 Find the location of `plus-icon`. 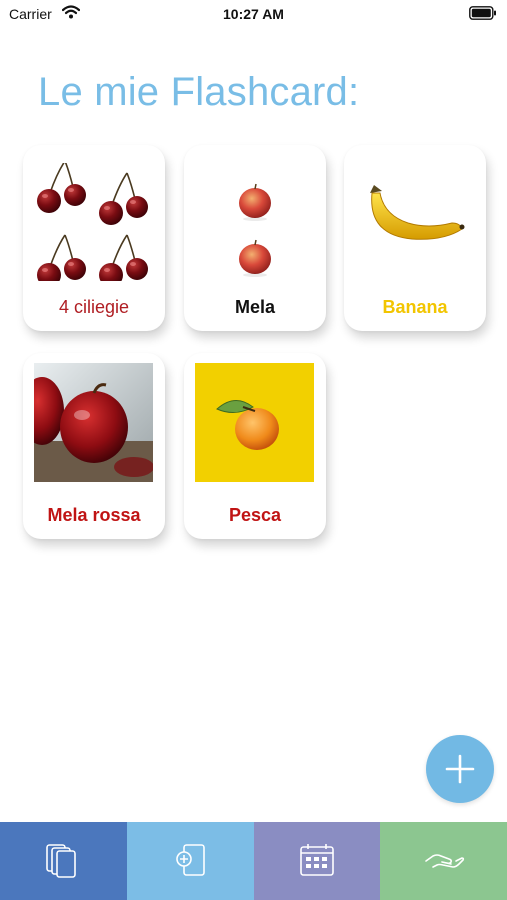

plus-icon is located at coordinates (460, 769).